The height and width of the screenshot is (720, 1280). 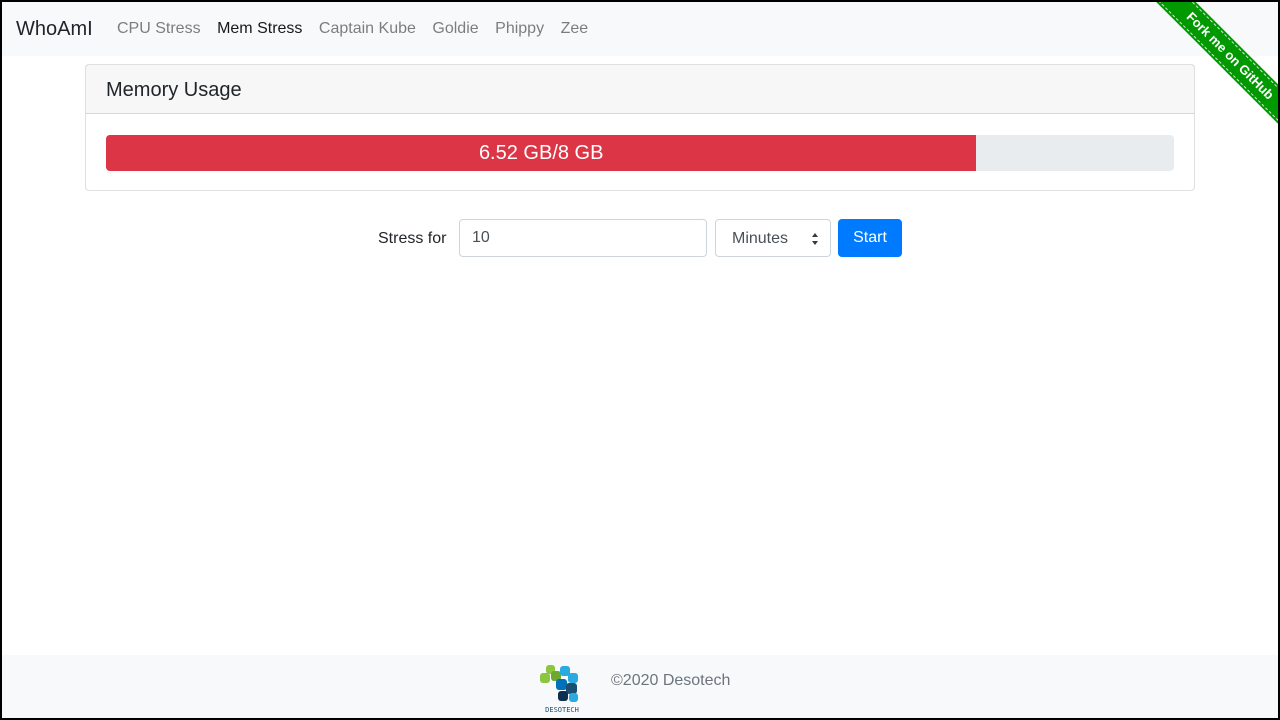 I want to click on nav-link-mem-stress: Mem Stress, so click(x=259, y=29).